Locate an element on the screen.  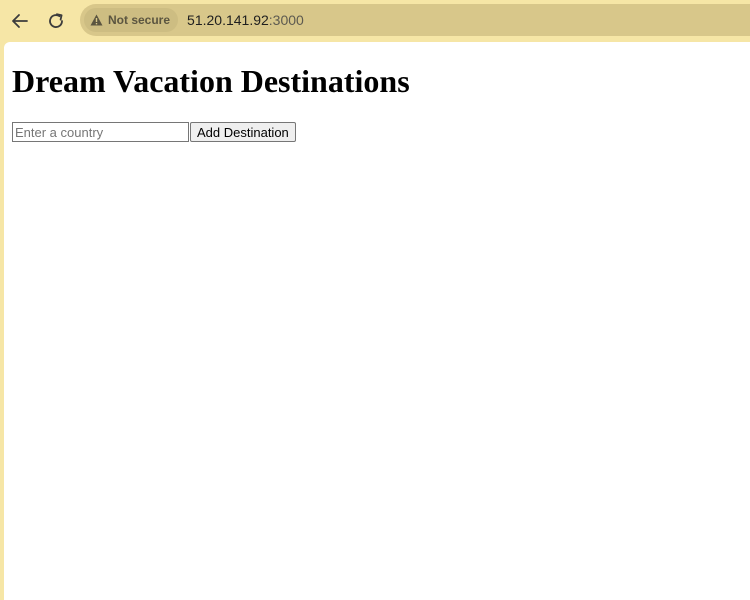
url-text: 51.20.141.92:3000 is located at coordinates (245, 20).